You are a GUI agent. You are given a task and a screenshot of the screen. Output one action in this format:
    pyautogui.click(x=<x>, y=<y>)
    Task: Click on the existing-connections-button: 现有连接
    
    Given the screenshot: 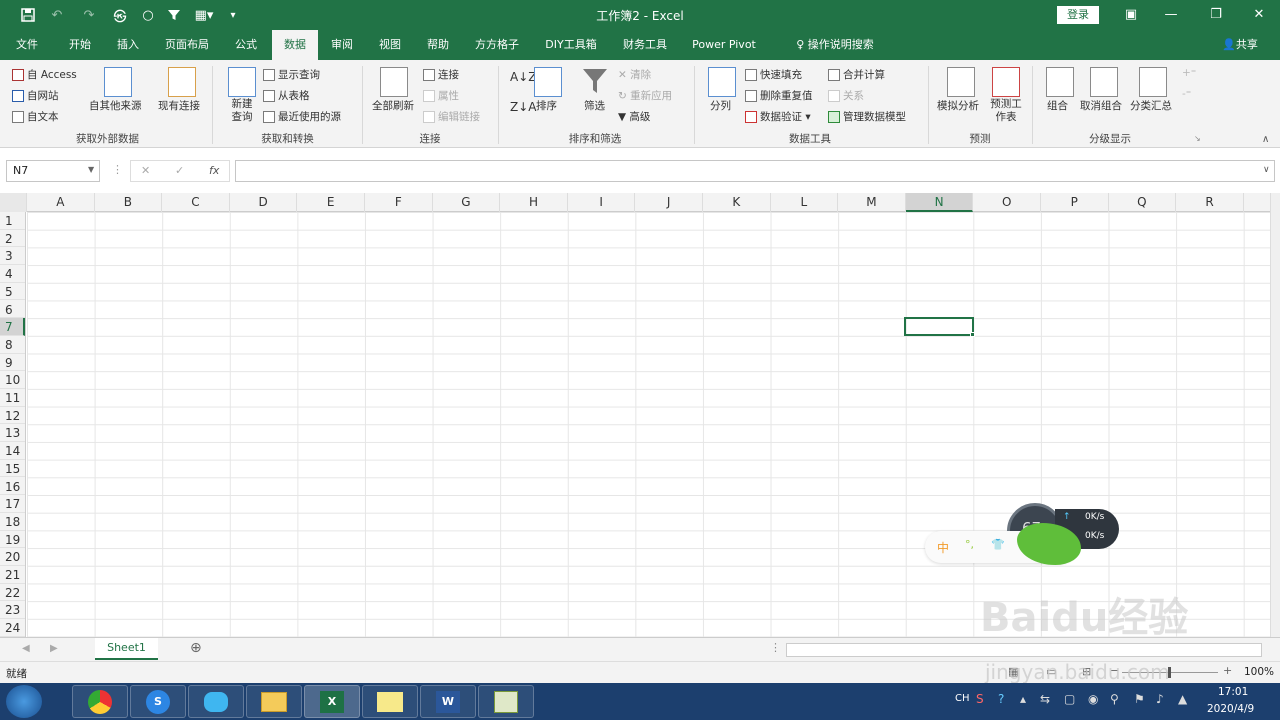 What is the action you would take?
    pyautogui.click(x=179, y=105)
    